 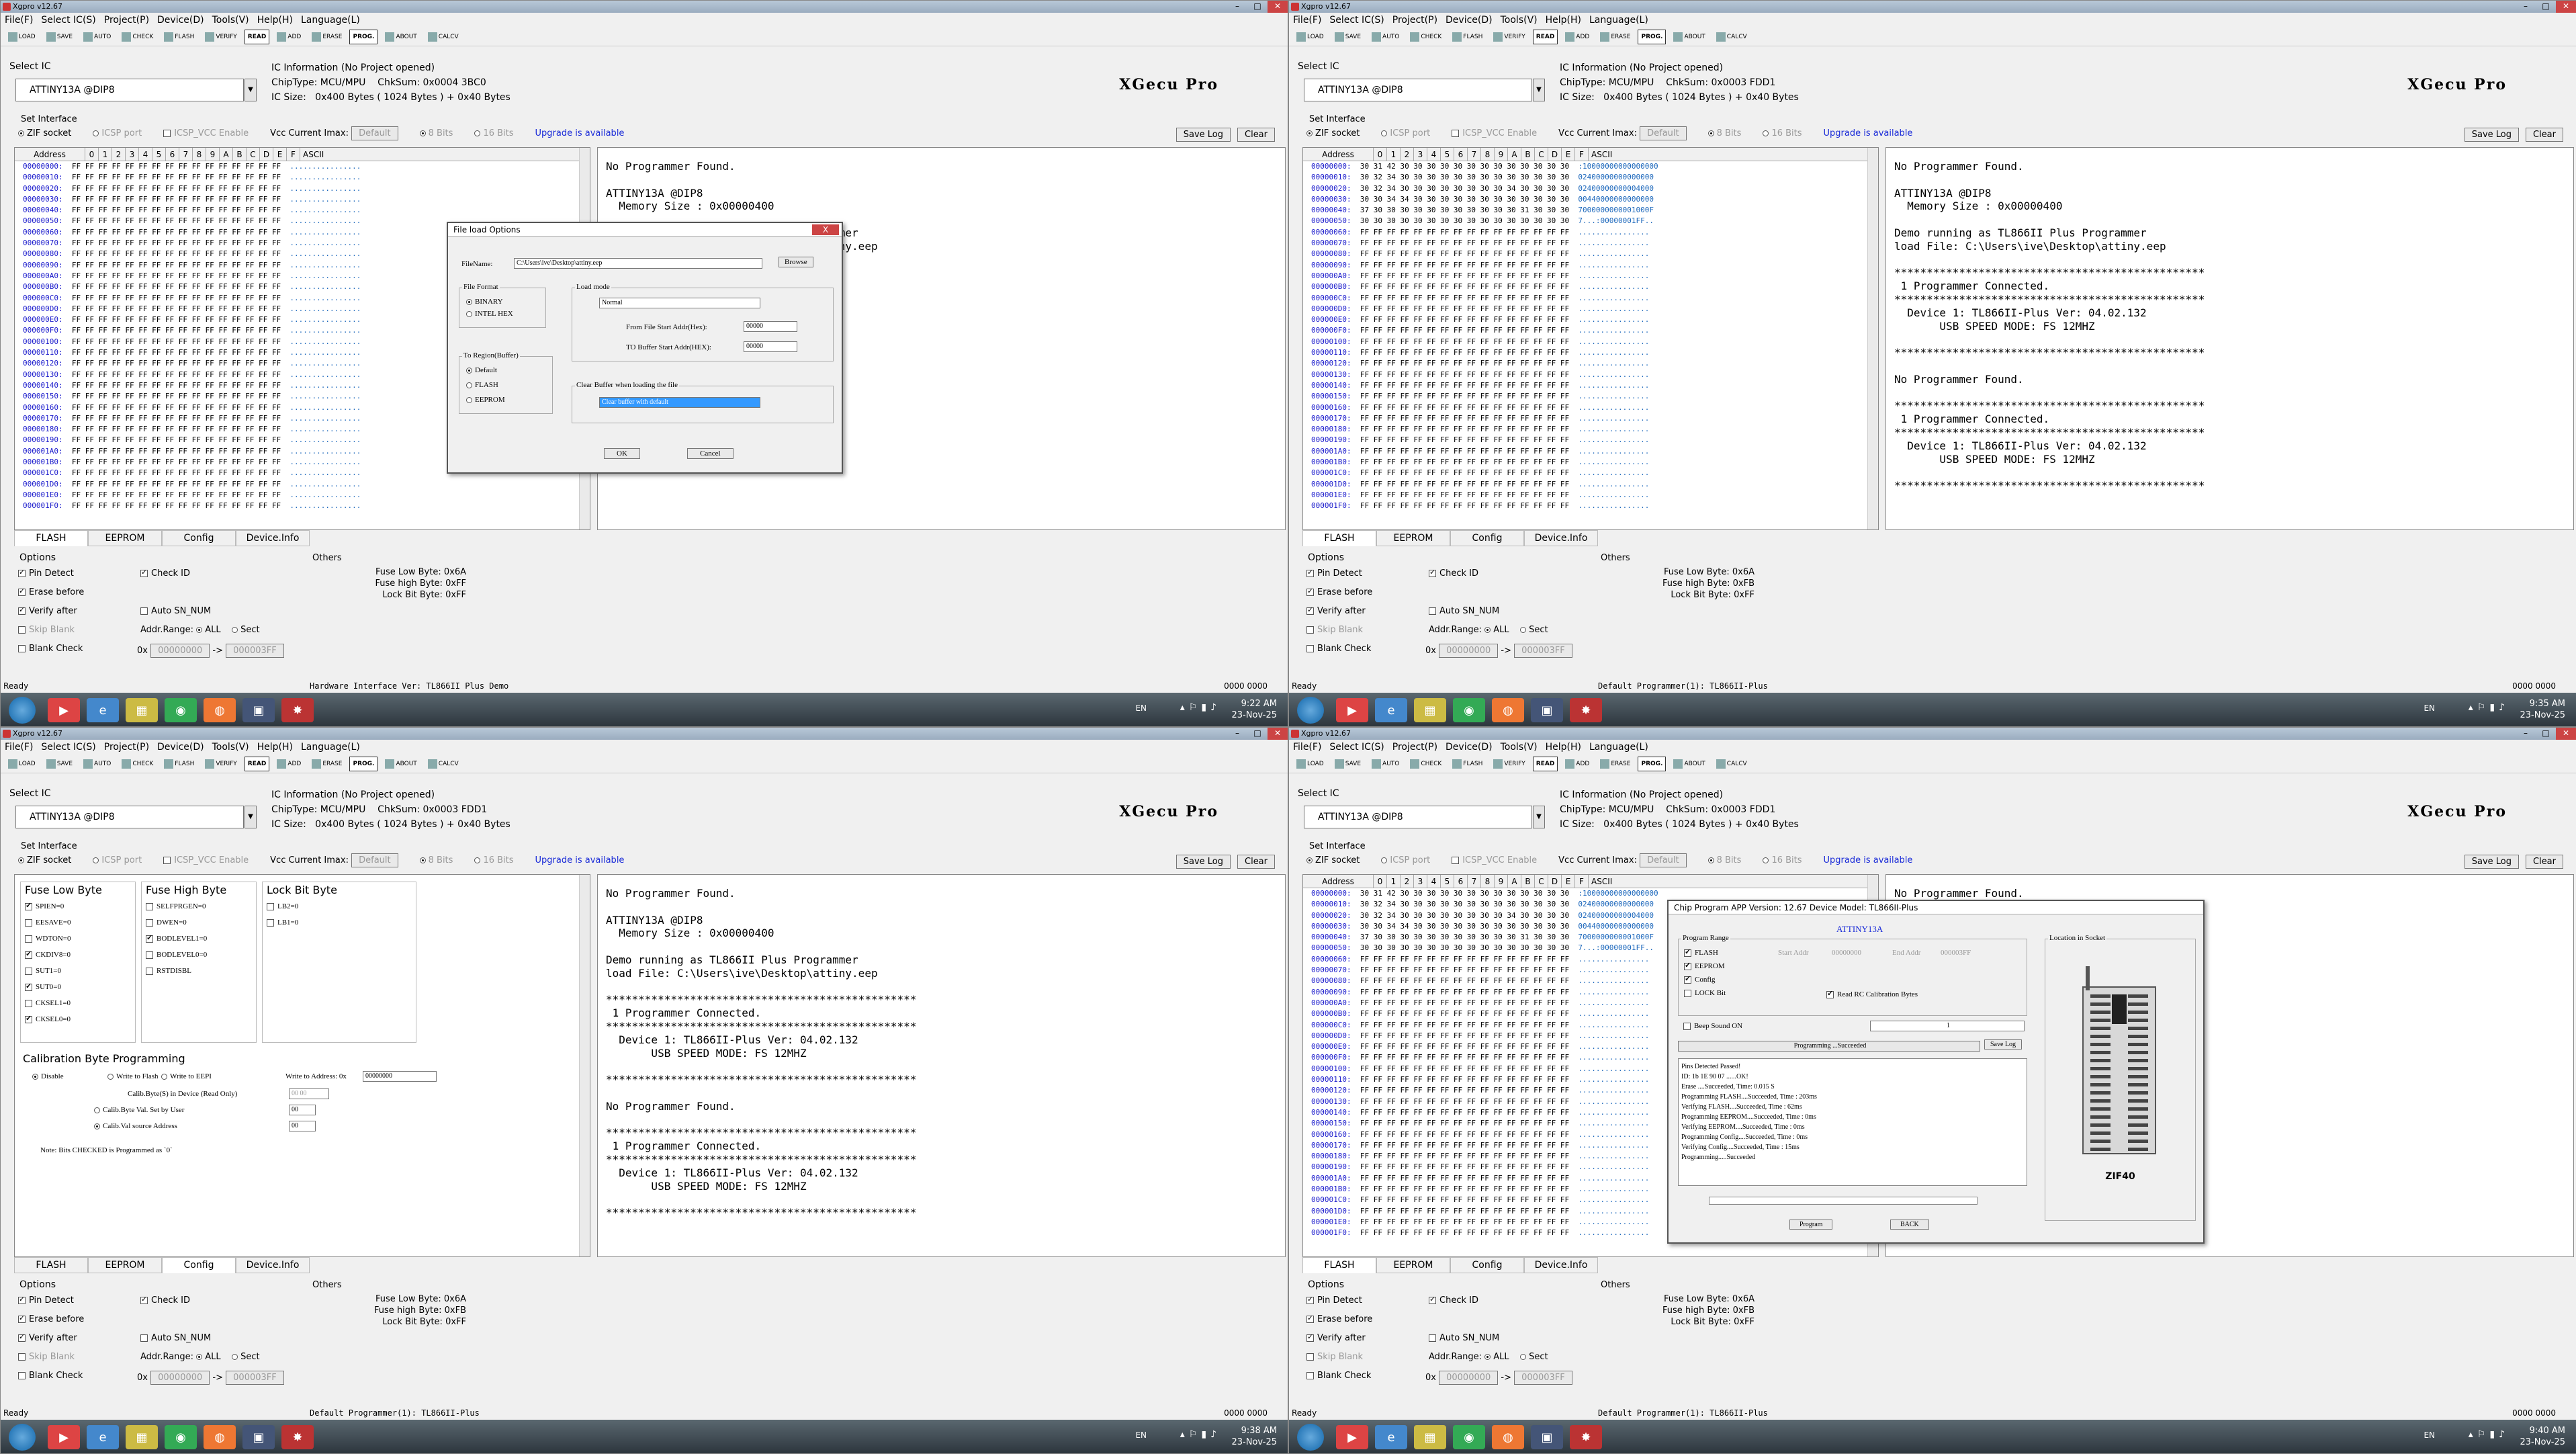 I want to click on clear-button: Clear, so click(x=2545, y=862).